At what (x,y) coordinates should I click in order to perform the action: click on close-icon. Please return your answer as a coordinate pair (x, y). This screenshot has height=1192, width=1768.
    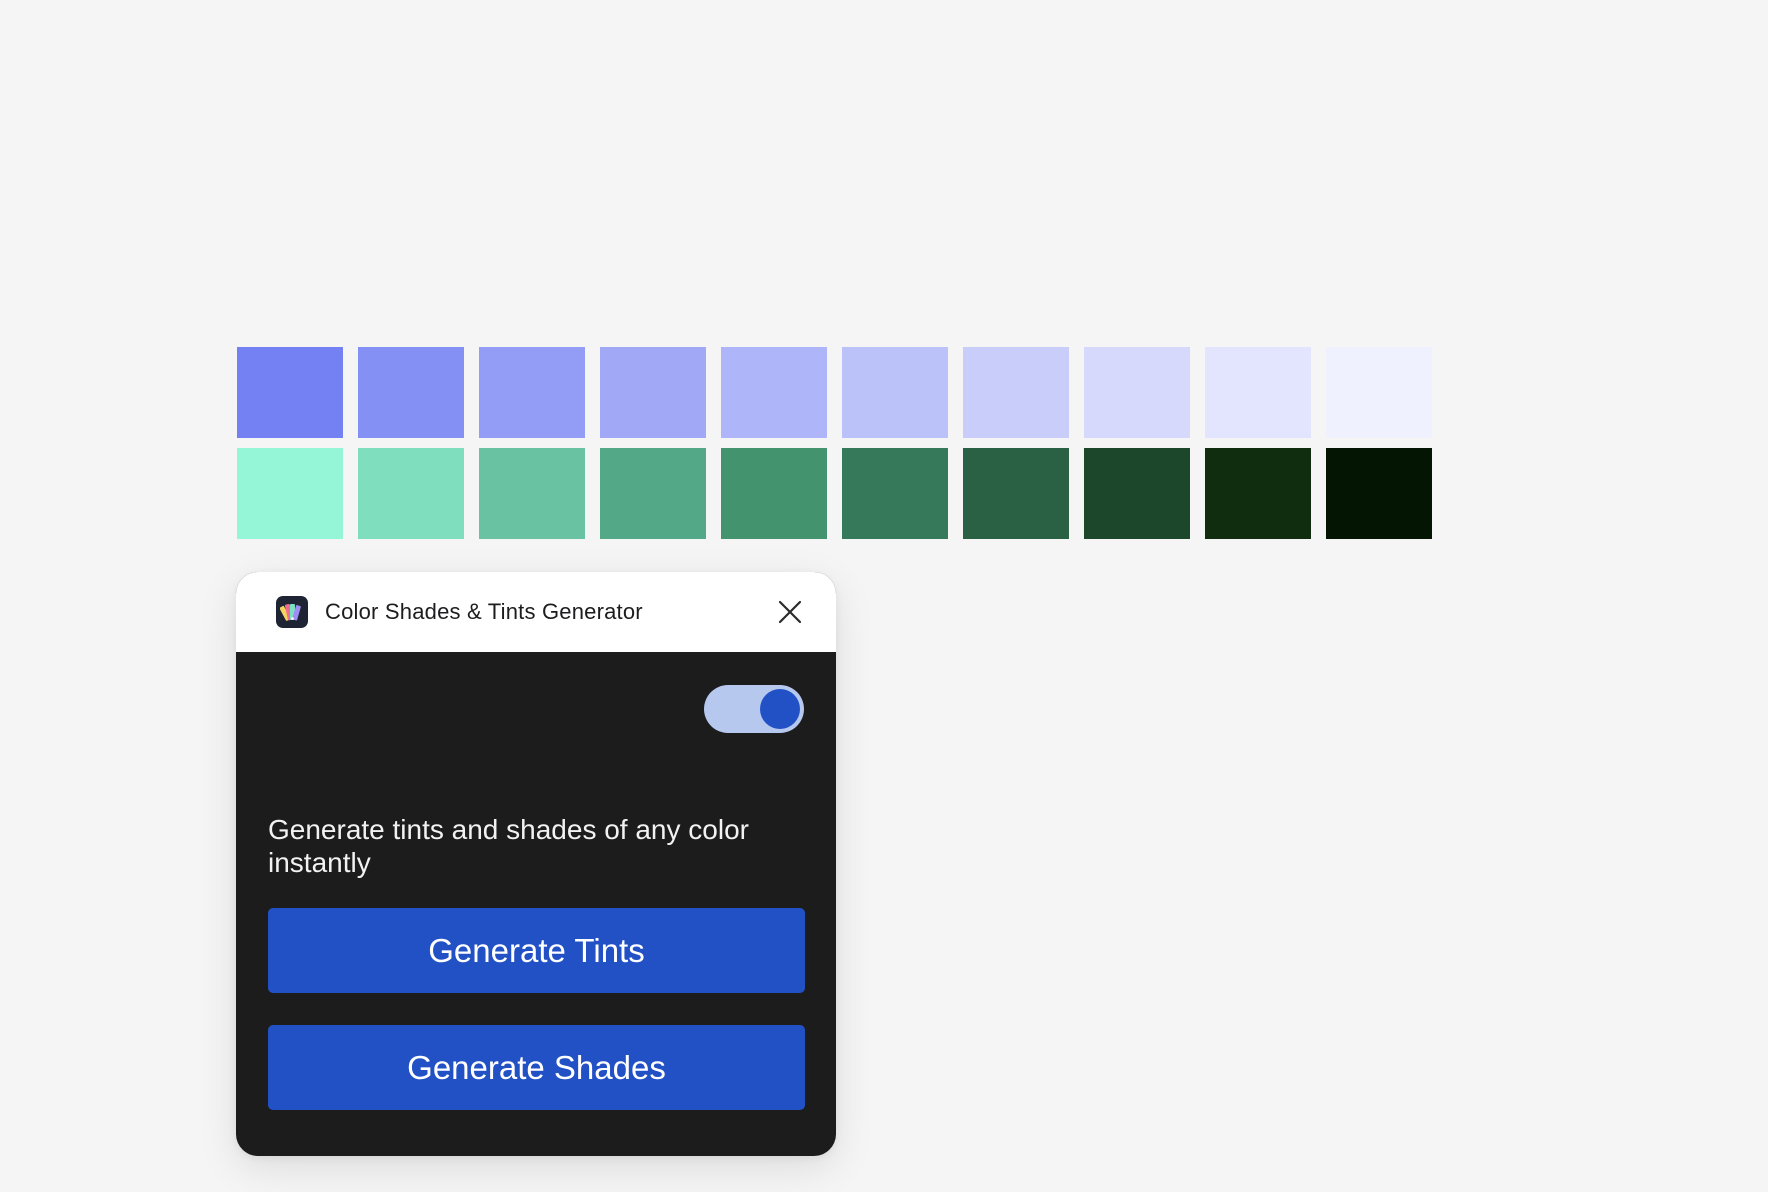
    Looking at the image, I should click on (790, 612).